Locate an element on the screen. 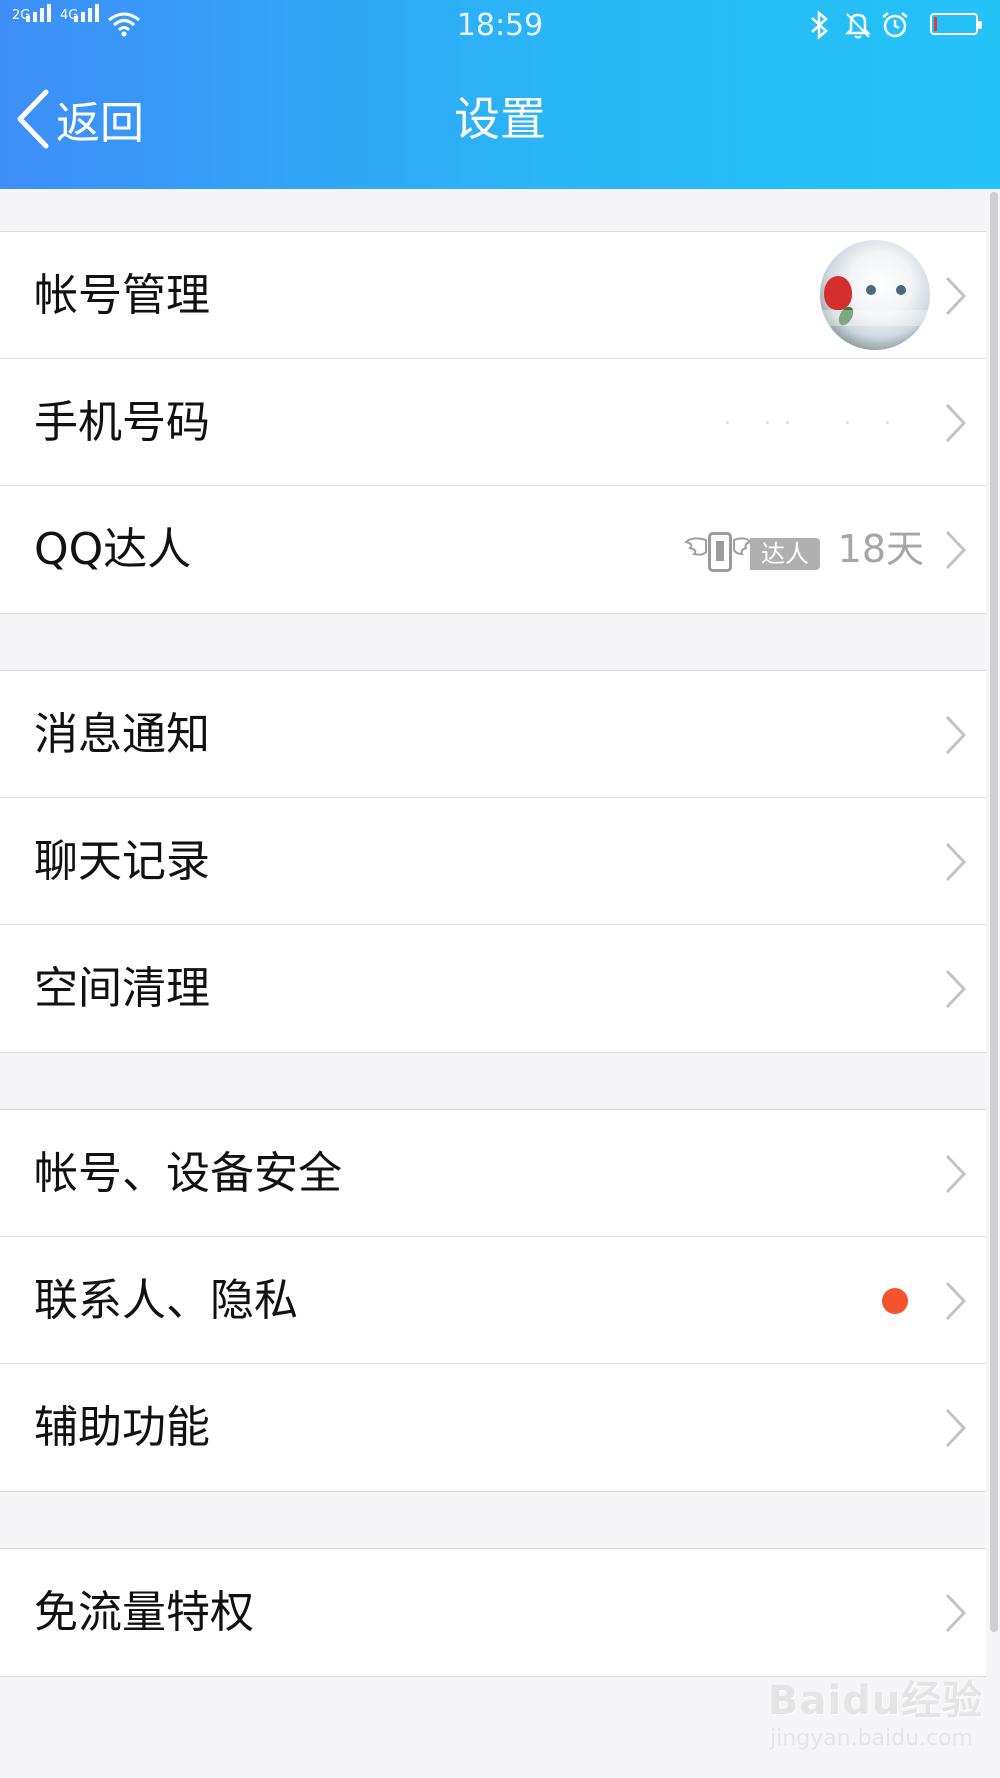 The height and width of the screenshot is (1778, 1000). row-label: 聊天记录 is located at coordinates (122, 861).